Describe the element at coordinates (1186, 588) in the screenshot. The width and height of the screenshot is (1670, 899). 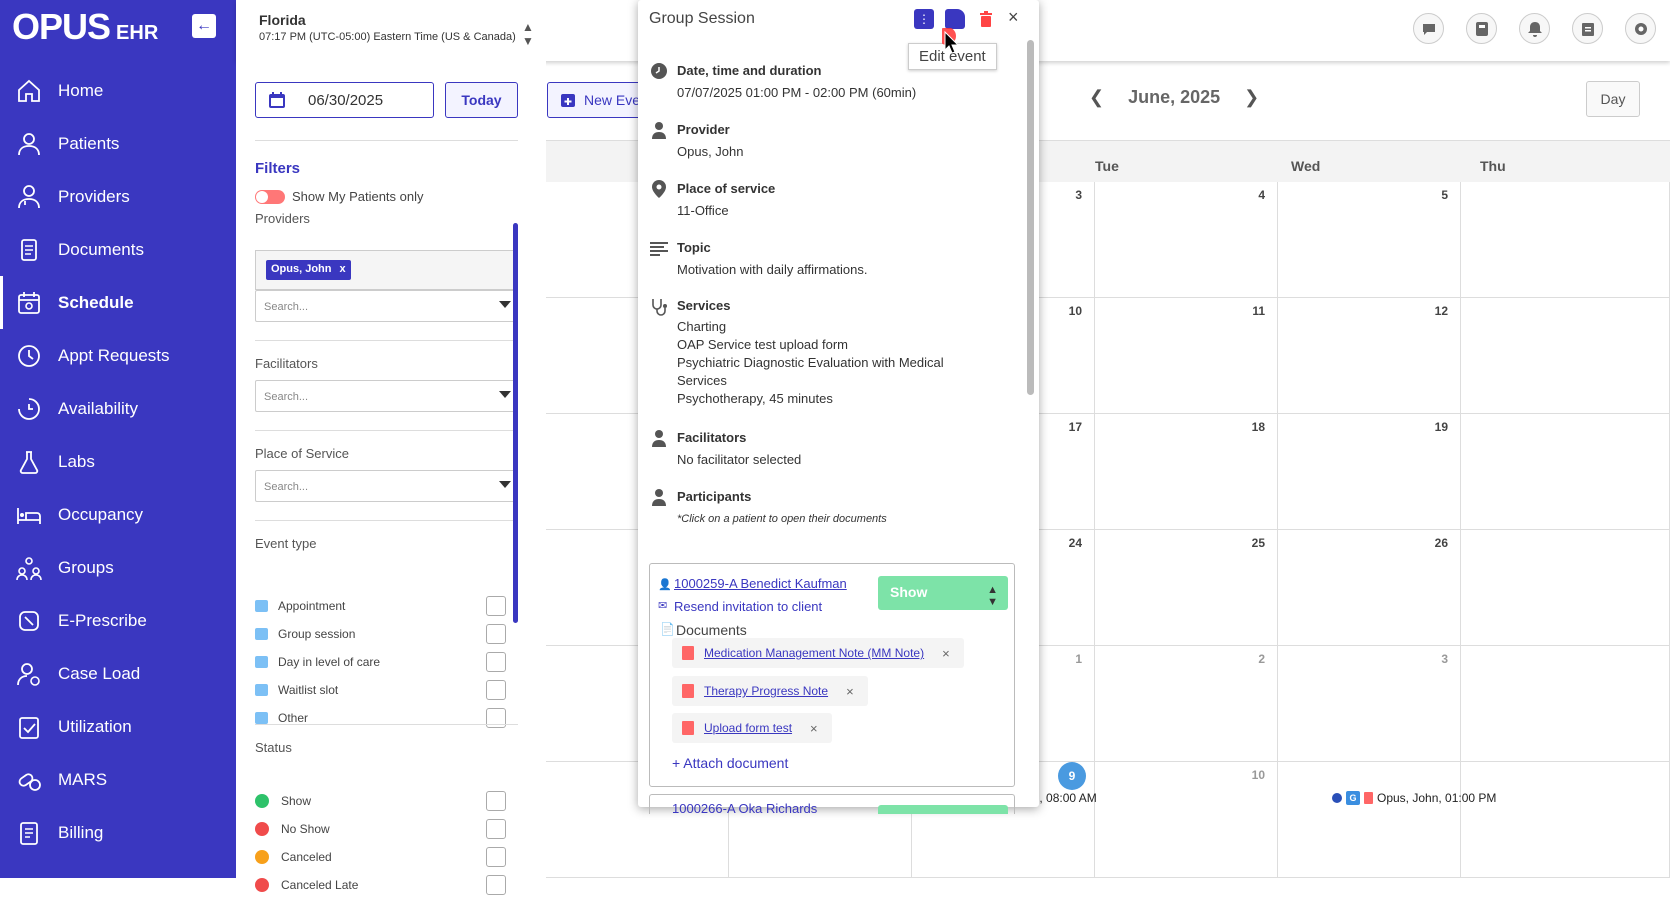
I see `calendar-day-cell: 25` at that location.